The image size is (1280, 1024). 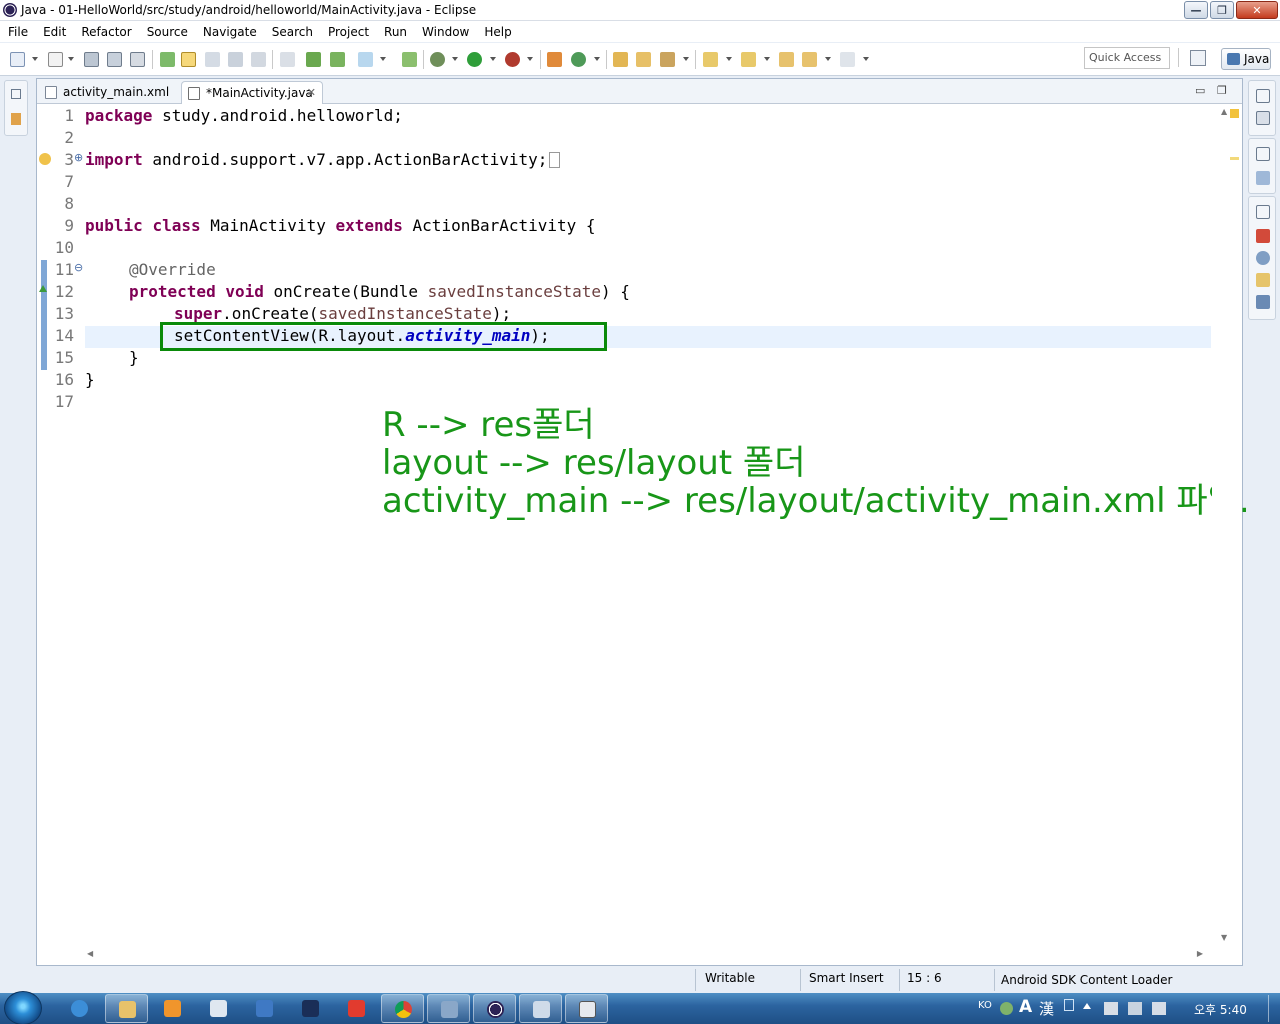 I want to click on show-desktop-button, so click(x=1273, y=1008).